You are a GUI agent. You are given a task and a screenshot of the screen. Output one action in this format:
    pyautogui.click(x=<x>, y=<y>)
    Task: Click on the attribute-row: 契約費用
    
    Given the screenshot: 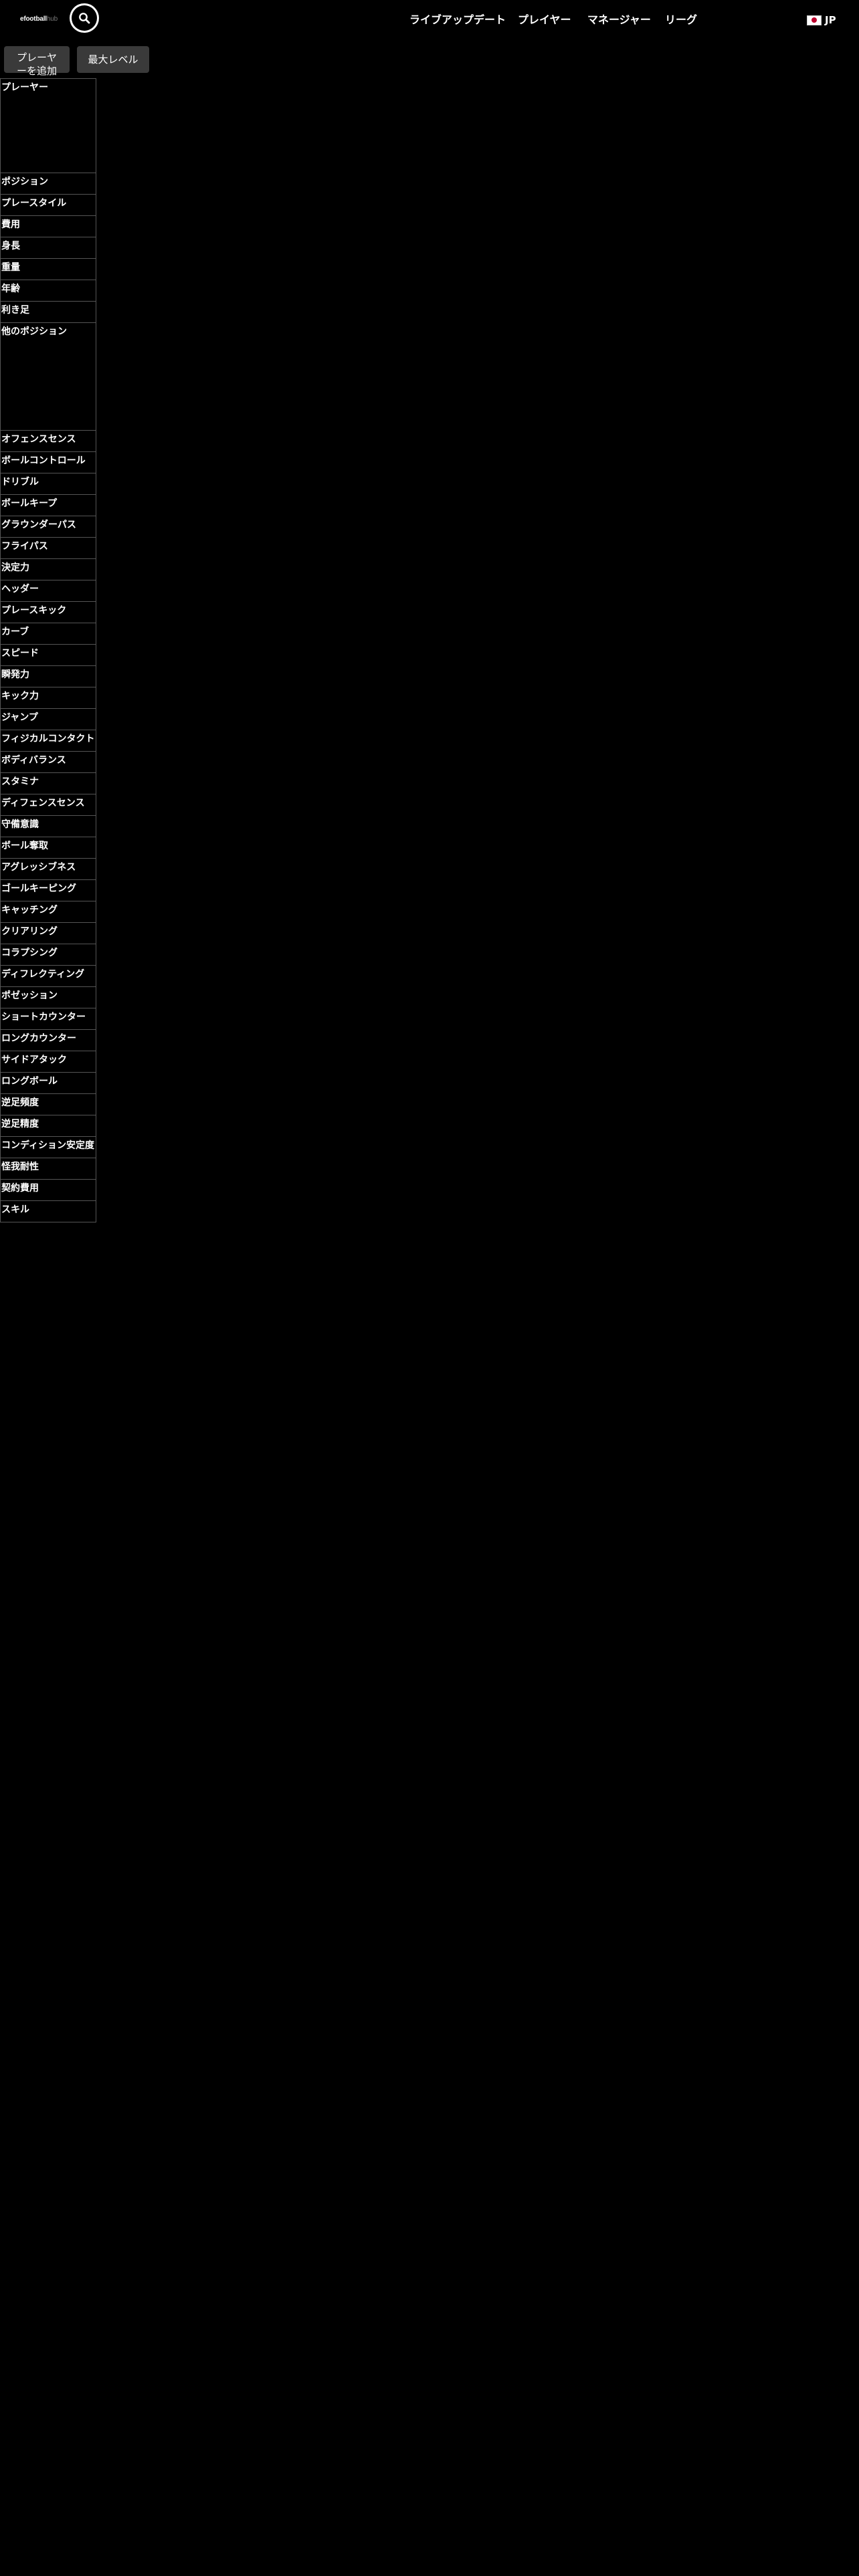 What is the action you would take?
    pyautogui.click(x=48, y=1190)
    